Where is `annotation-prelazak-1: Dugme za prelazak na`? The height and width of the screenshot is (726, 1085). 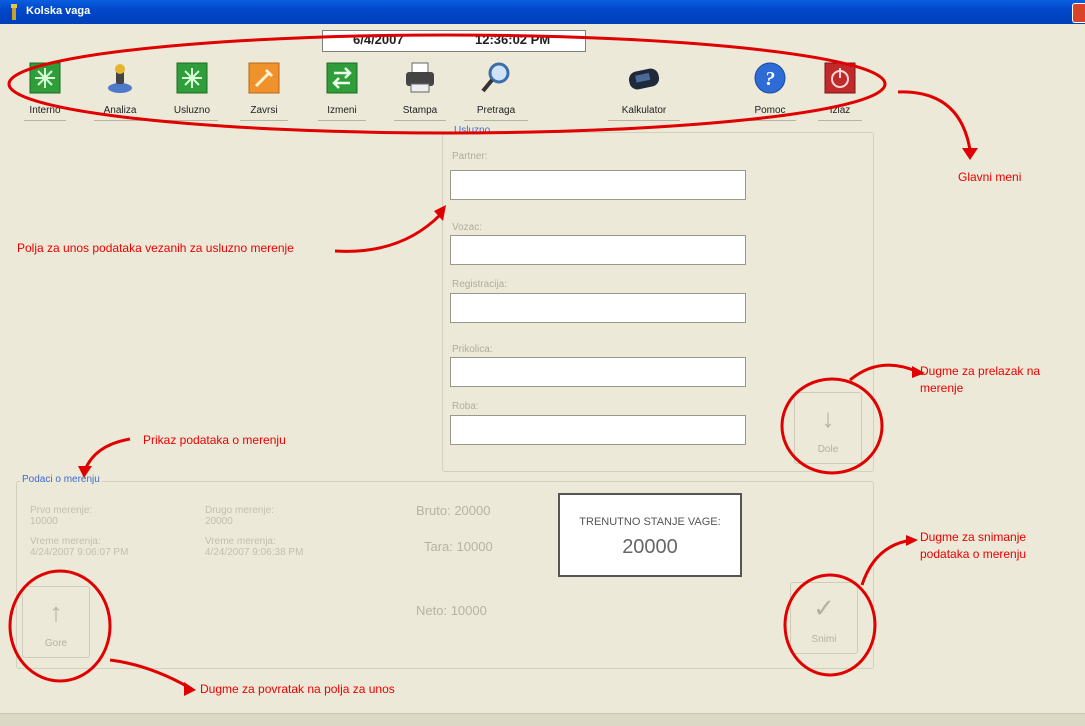
annotation-prelazak-1: Dugme za prelazak na is located at coordinates (980, 371).